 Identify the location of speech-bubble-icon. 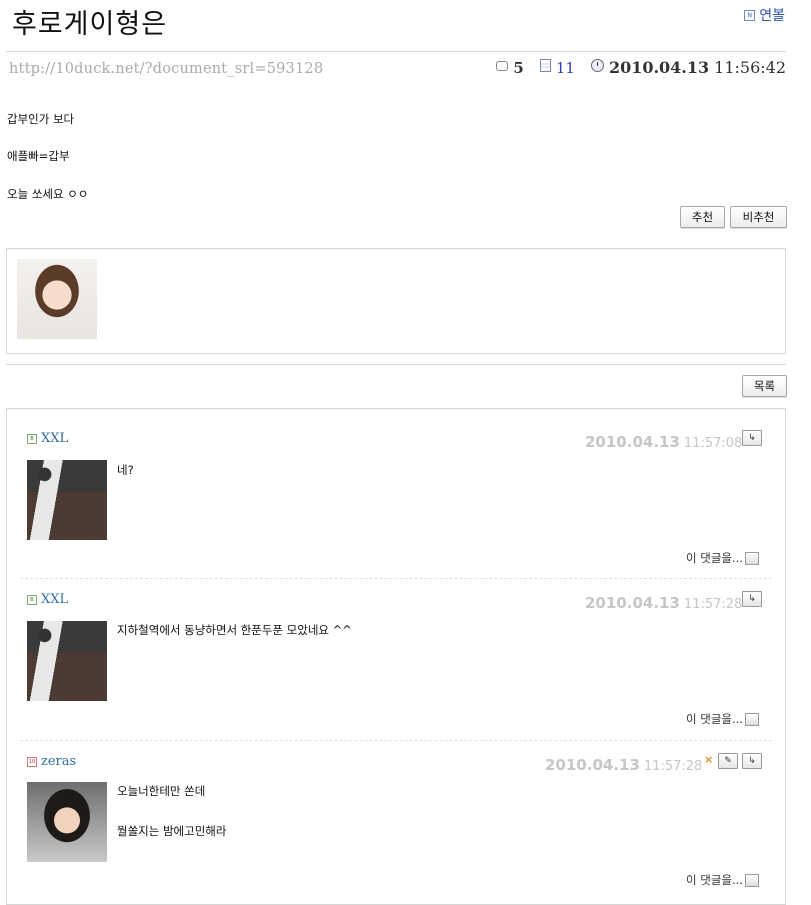
(502, 65).